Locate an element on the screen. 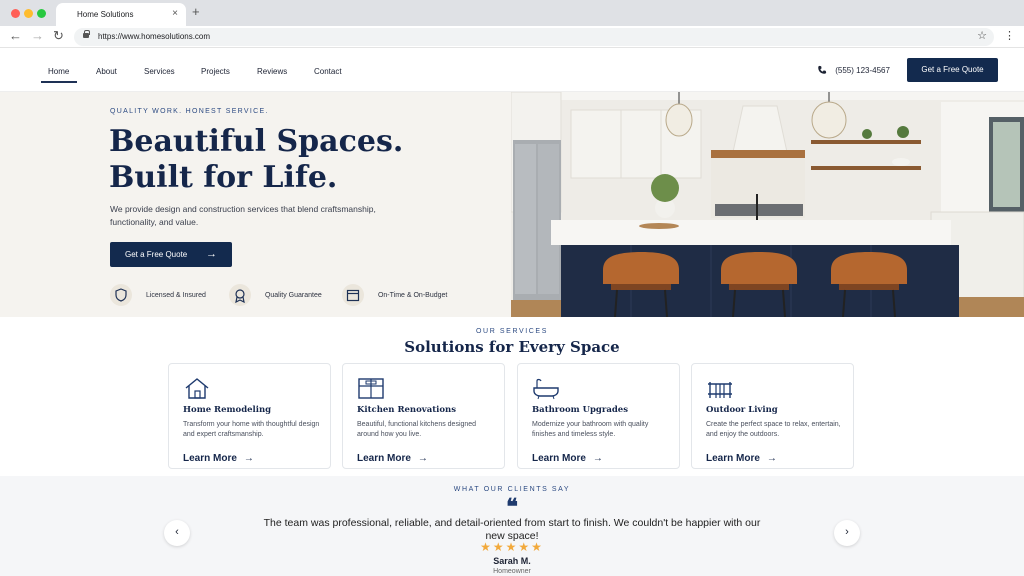 The height and width of the screenshot is (576, 1024). badge-ontime: On-Time & On-Budget is located at coordinates (394, 295).